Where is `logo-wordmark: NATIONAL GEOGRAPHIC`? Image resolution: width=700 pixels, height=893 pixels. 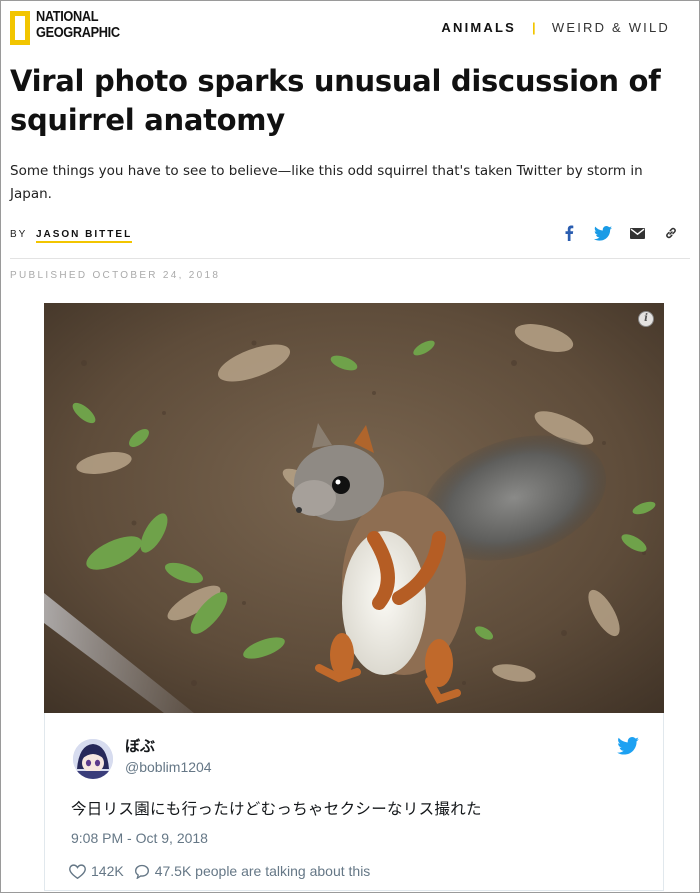
logo-wordmark: NATIONAL GEOGRAPHIC is located at coordinates (78, 25).